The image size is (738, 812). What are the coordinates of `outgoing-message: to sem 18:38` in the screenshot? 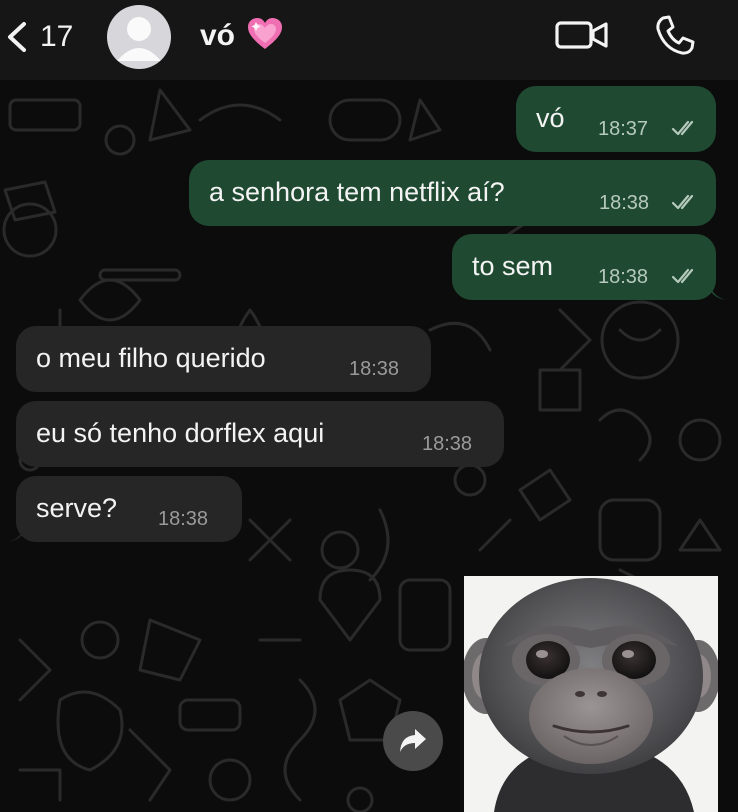 It's located at (584, 267).